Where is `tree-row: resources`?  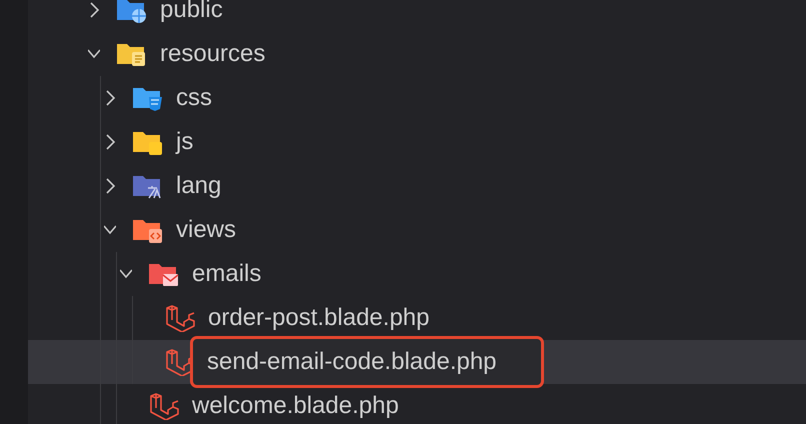 tree-row: resources is located at coordinates (417, 54).